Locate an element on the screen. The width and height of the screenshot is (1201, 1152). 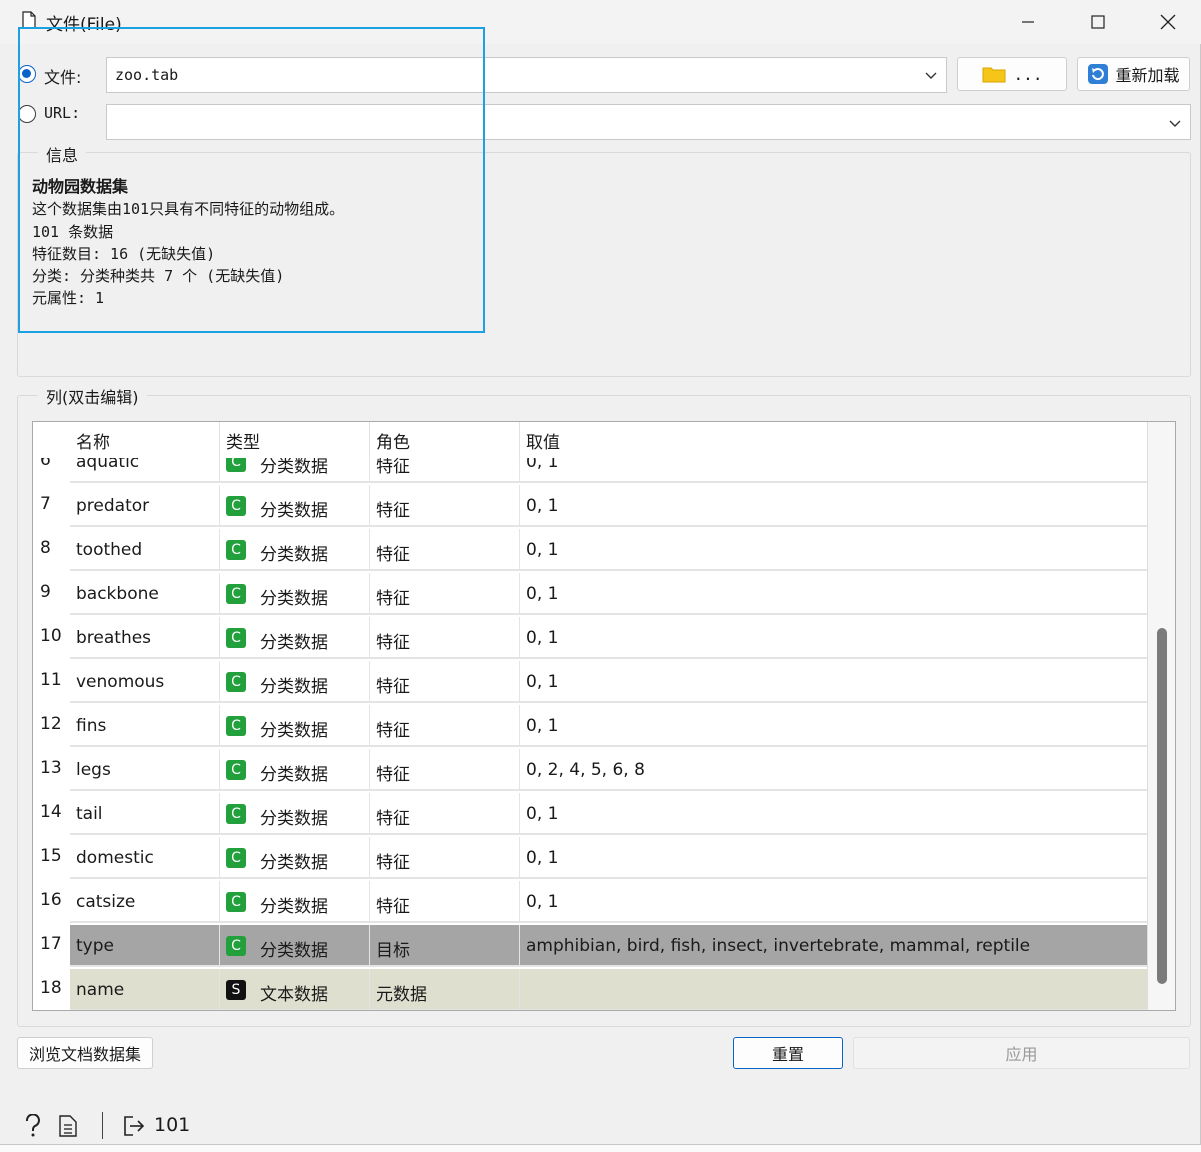
table-row: 7 predator C 分类数据 特征 0, 1 is located at coordinates (590, 507).